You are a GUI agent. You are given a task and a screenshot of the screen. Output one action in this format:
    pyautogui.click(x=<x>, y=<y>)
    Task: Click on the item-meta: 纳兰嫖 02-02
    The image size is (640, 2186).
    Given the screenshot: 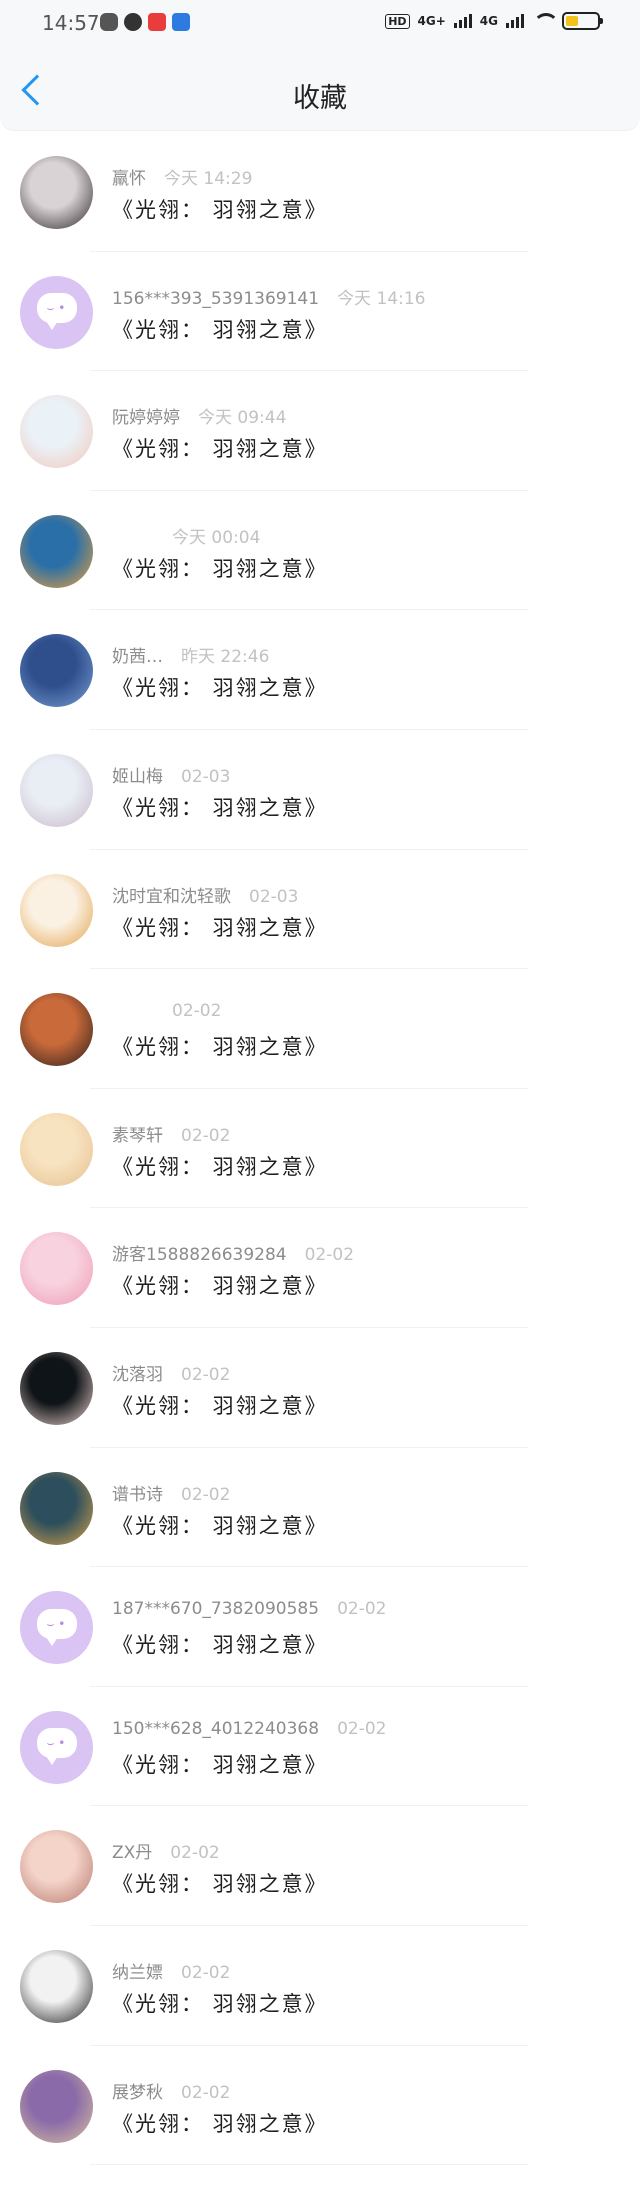 What is the action you would take?
    pyautogui.click(x=171, y=1970)
    